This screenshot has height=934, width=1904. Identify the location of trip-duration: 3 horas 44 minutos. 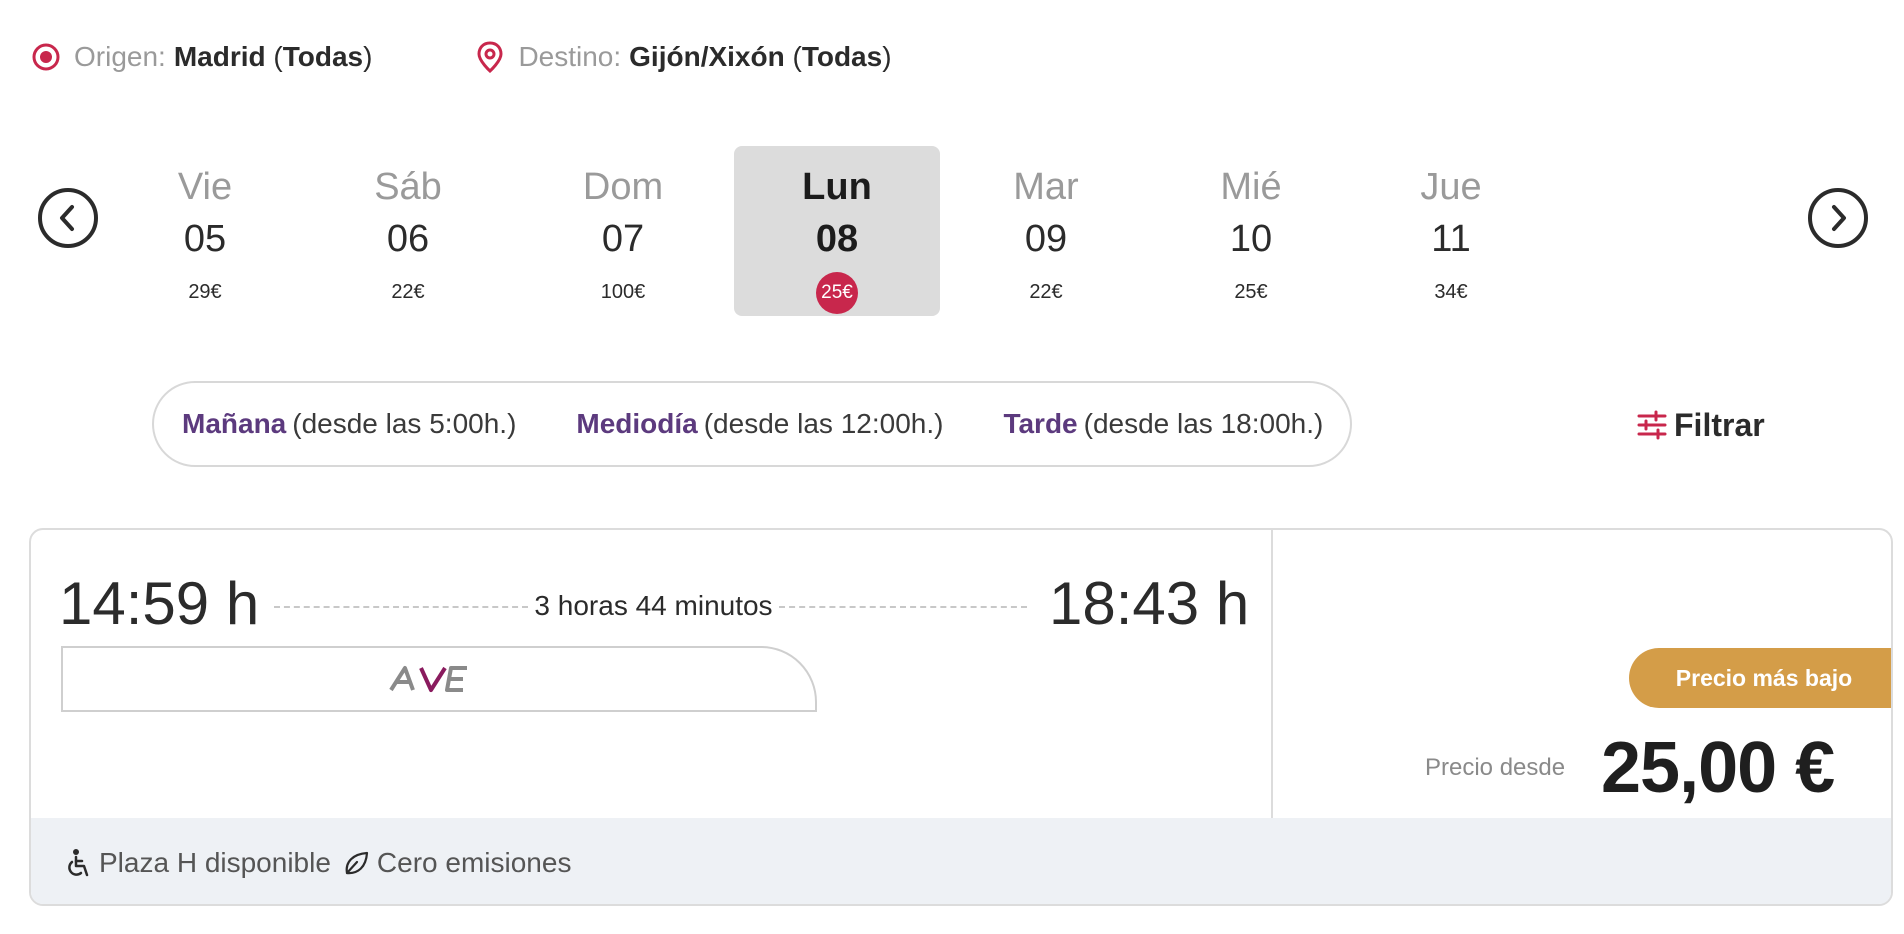
(653, 605).